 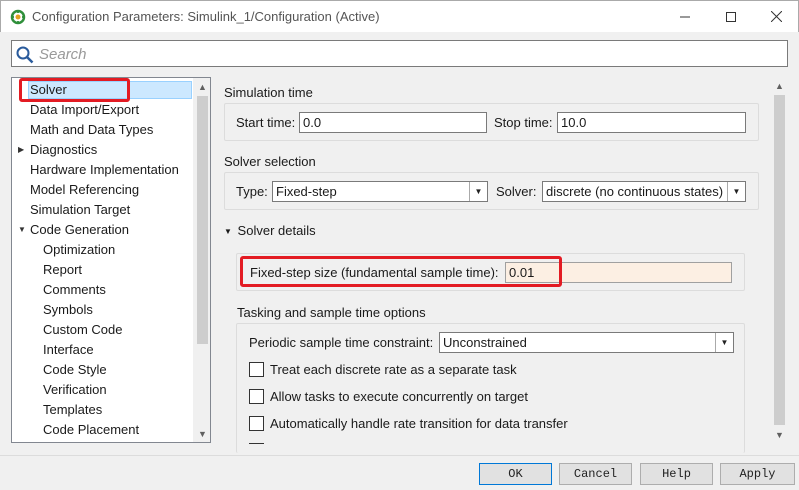 I want to click on tree-item-label: Code Placement, so click(x=91, y=429).